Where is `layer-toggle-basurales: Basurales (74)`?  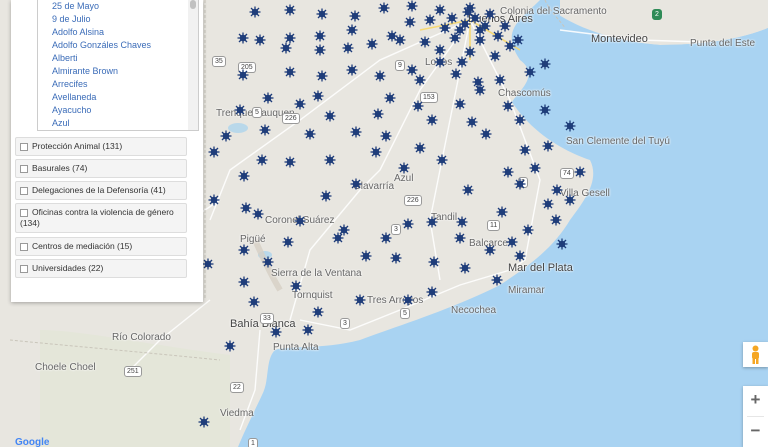 layer-toggle-basurales: Basurales (74) is located at coordinates (101, 168).